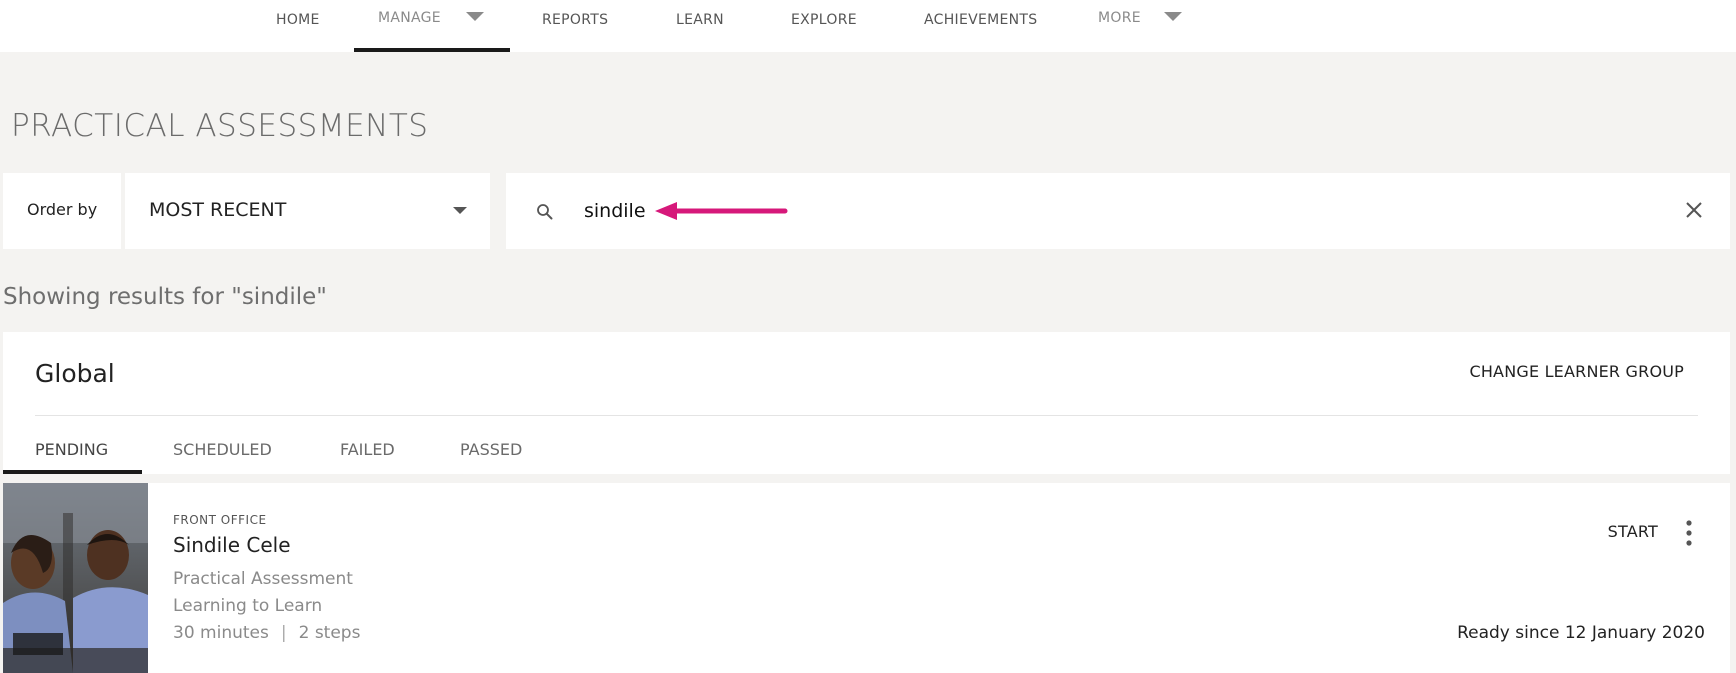 Image resolution: width=1736 pixels, height=673 pixels. I want to click on tab-label: PENDING, so click(72, 449).